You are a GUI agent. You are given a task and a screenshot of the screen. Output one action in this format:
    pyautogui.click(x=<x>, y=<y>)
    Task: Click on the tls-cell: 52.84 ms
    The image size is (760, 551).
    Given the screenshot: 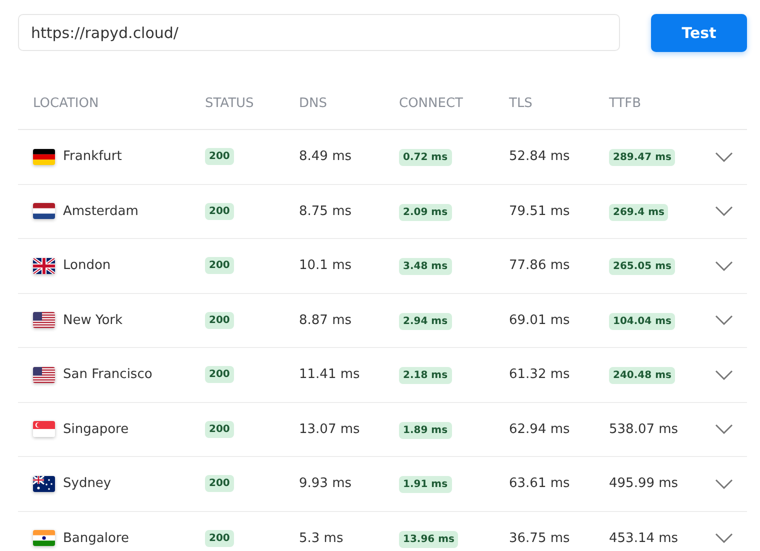 What is the action you would take?
    pyautogui.click(x=539, y=156)
    